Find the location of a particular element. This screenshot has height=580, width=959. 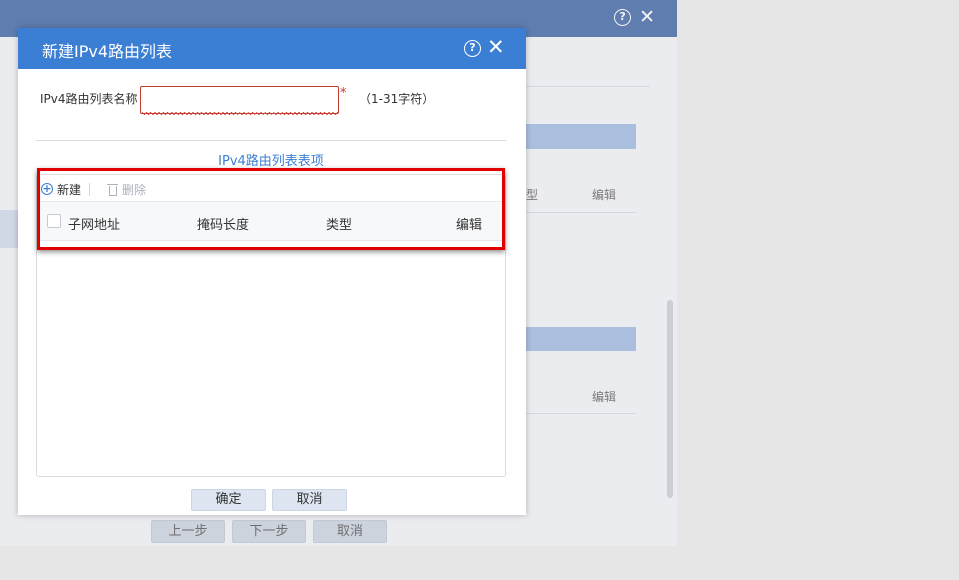

required-mark: * is located at coordinates (343, 93).